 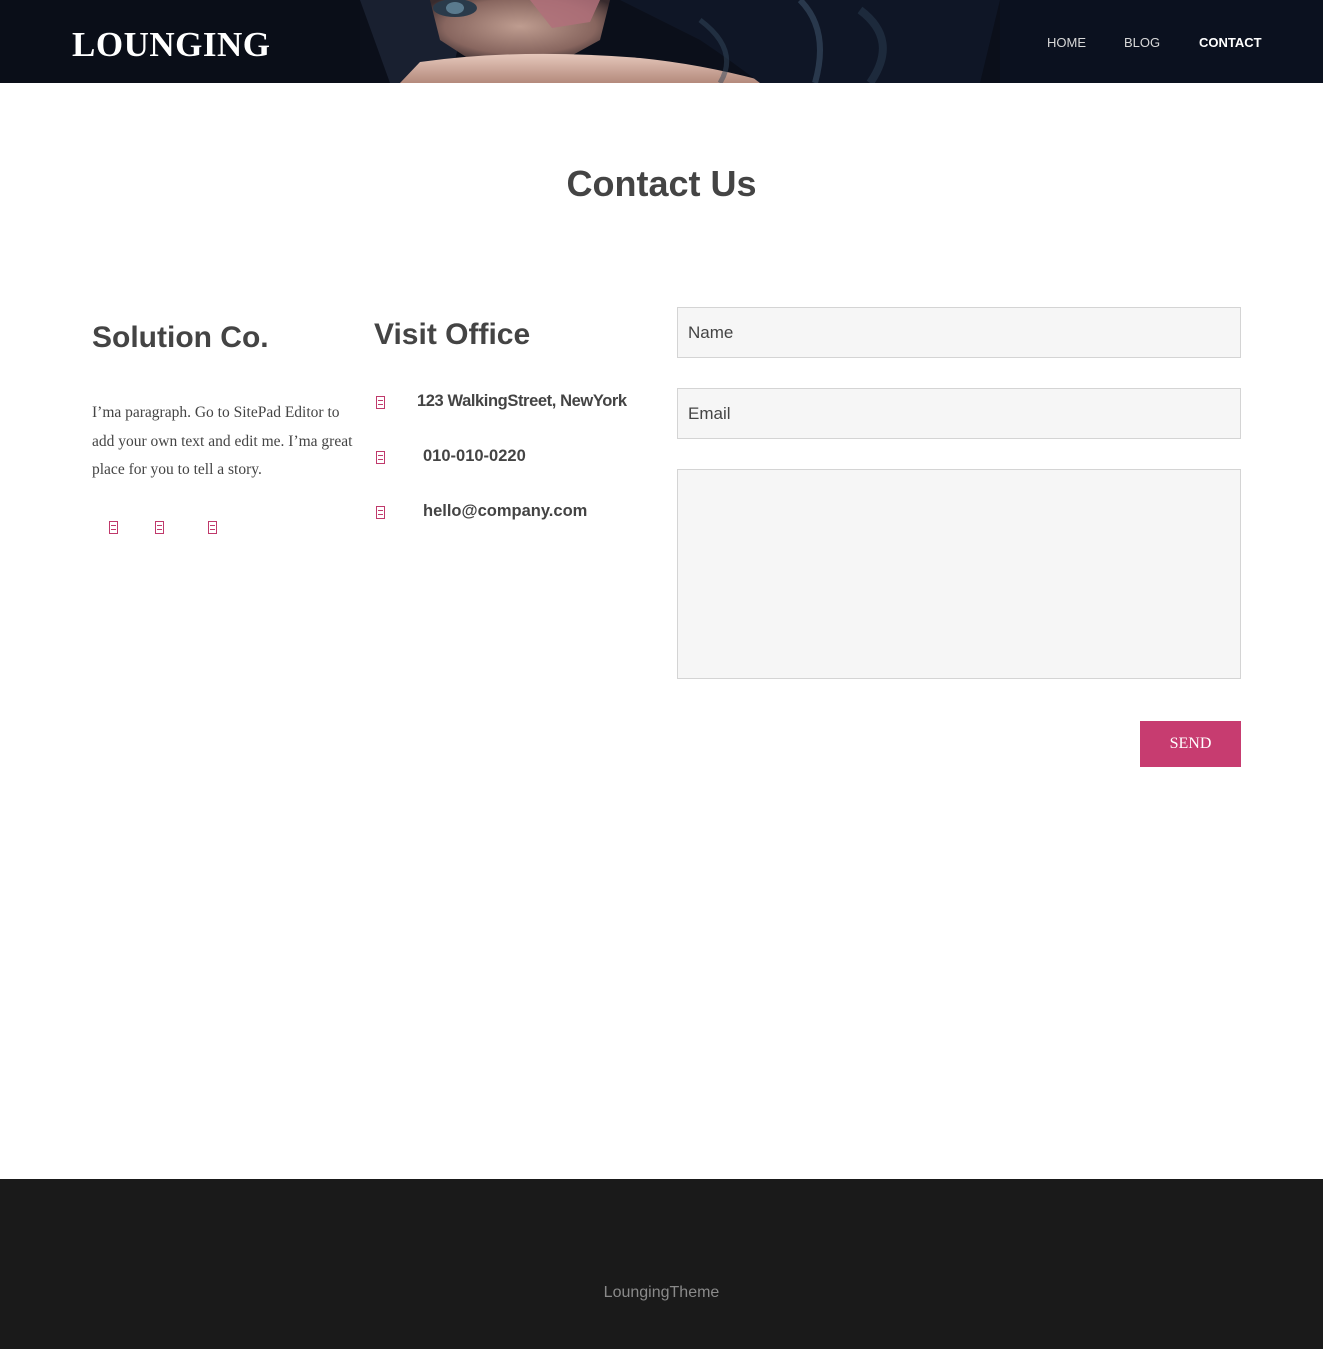 I want to click on nav-contact: CONTACT, so click(x=1230, y=43).